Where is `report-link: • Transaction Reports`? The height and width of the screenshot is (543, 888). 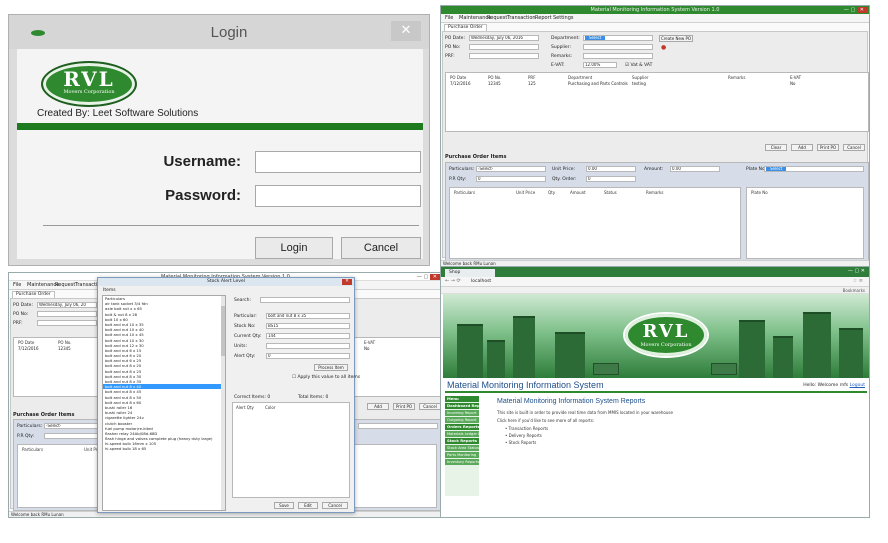 report-link: • Transaction Reports is located at coordinates (681, 428).